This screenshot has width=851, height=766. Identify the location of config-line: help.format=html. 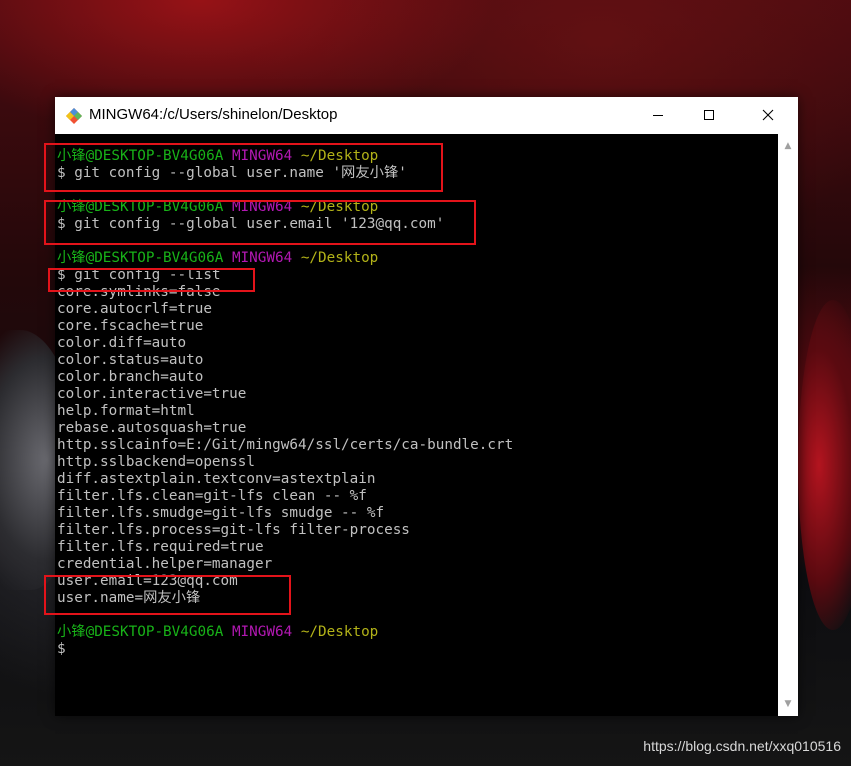
(126, 411).